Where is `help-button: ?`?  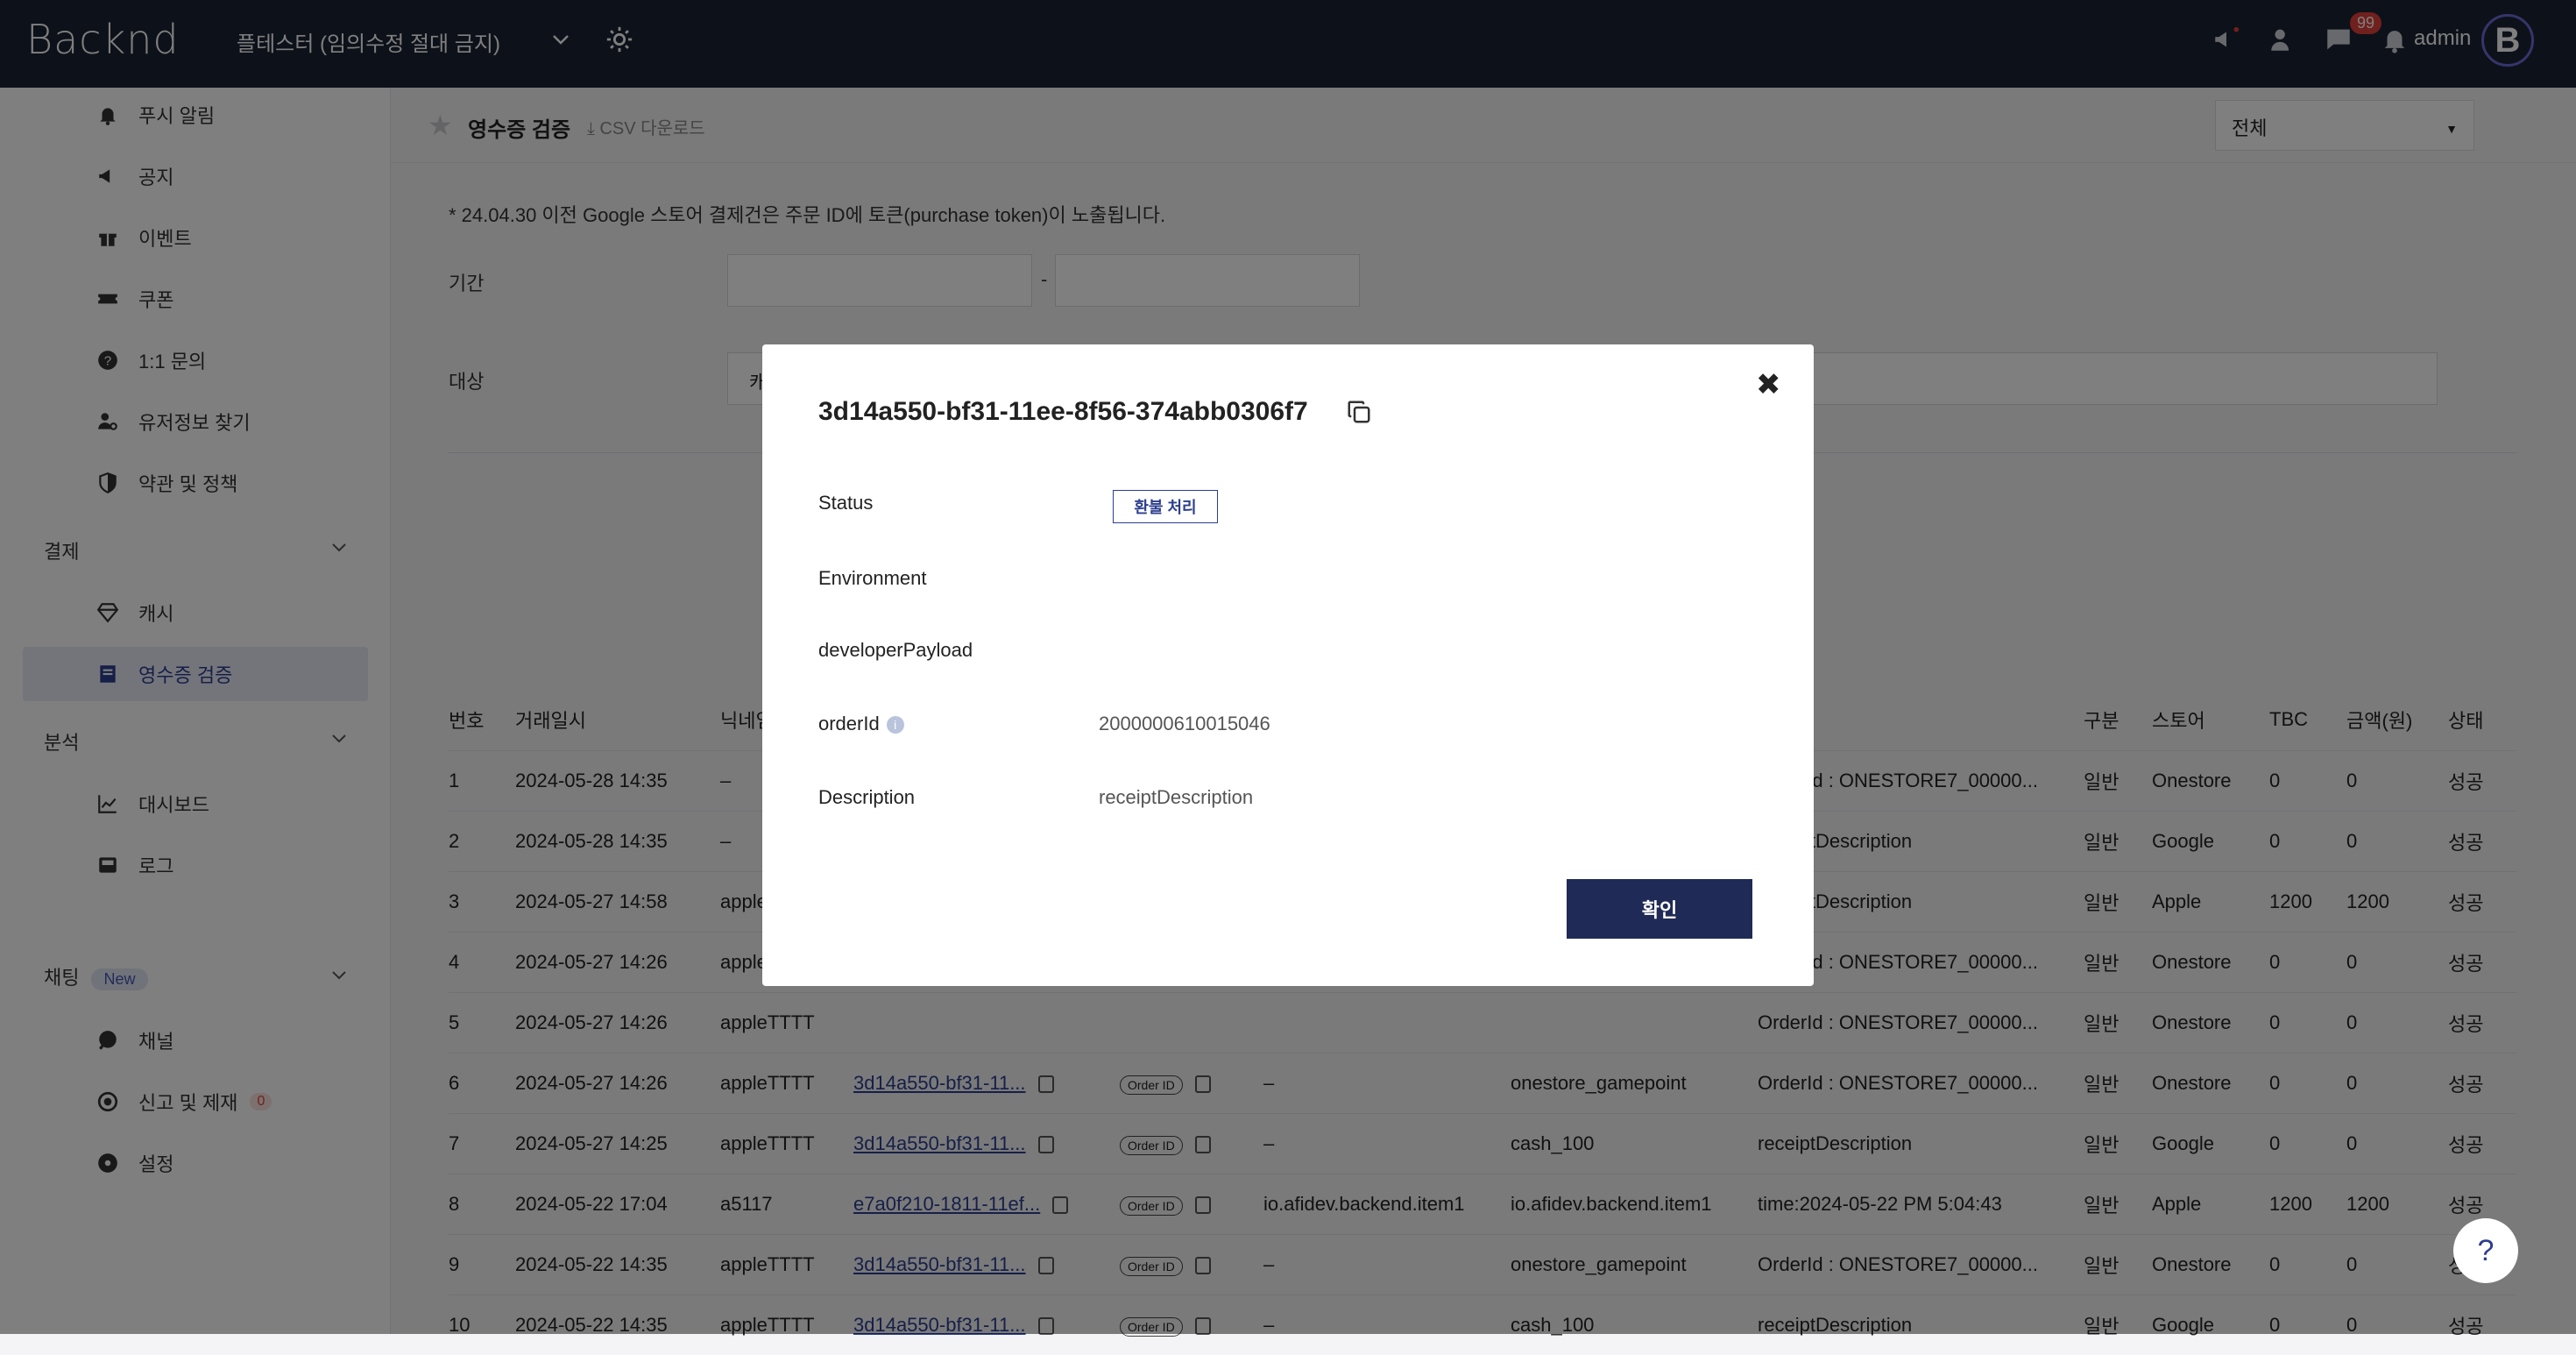 help-button: ? is located at coordinates (2485, 1250).